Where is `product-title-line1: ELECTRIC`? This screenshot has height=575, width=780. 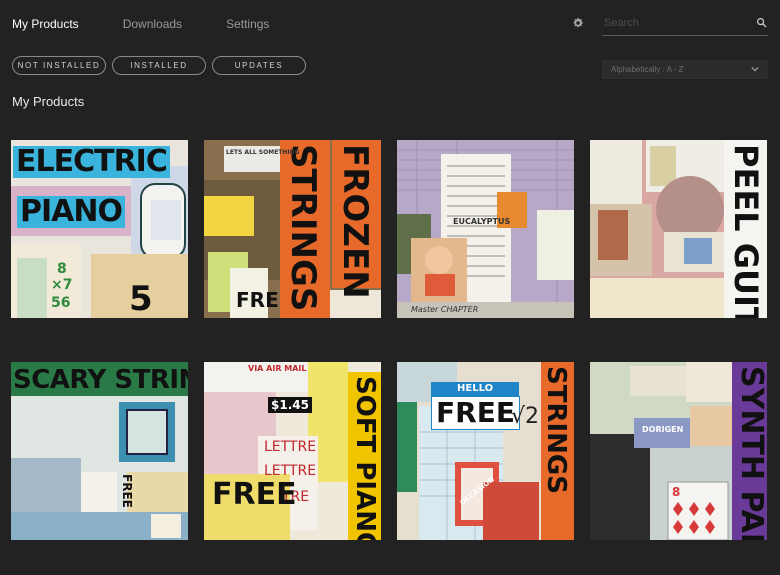
product-title-line1: ELECTRIC is located at coordinates (91, 162).